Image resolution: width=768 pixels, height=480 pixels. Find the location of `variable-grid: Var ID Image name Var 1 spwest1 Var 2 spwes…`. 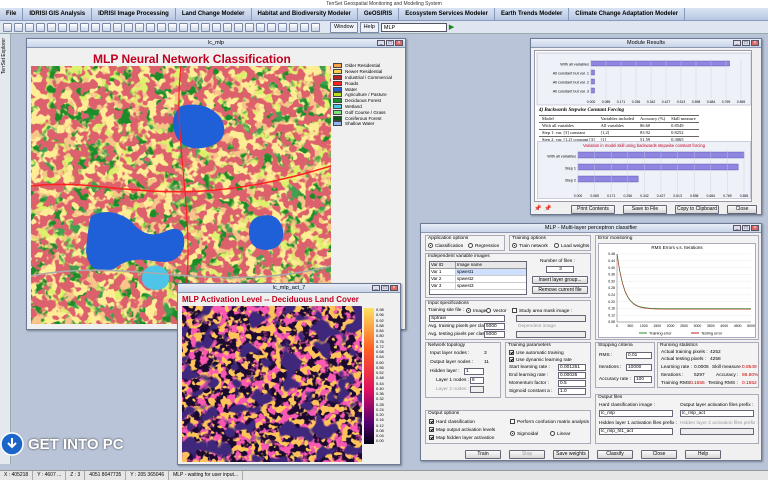

variable-grid: Var ID Image name Var 1 spwest1 Var 2 spwes… is located at coordinates (478, 278).